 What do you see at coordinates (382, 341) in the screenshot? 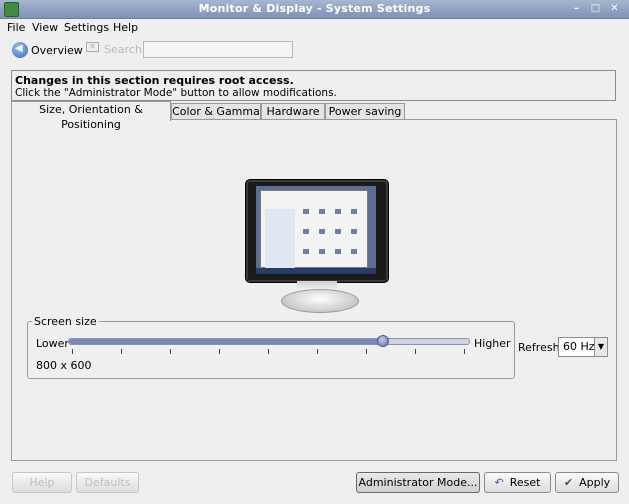
I see `slider-handle` at bounding box center [382, 341].